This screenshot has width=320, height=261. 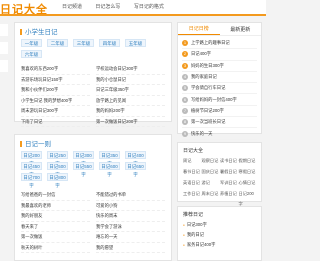 I want to click on list-item: 小学生日记 我的梦想400字, so click(x=55, y=101).